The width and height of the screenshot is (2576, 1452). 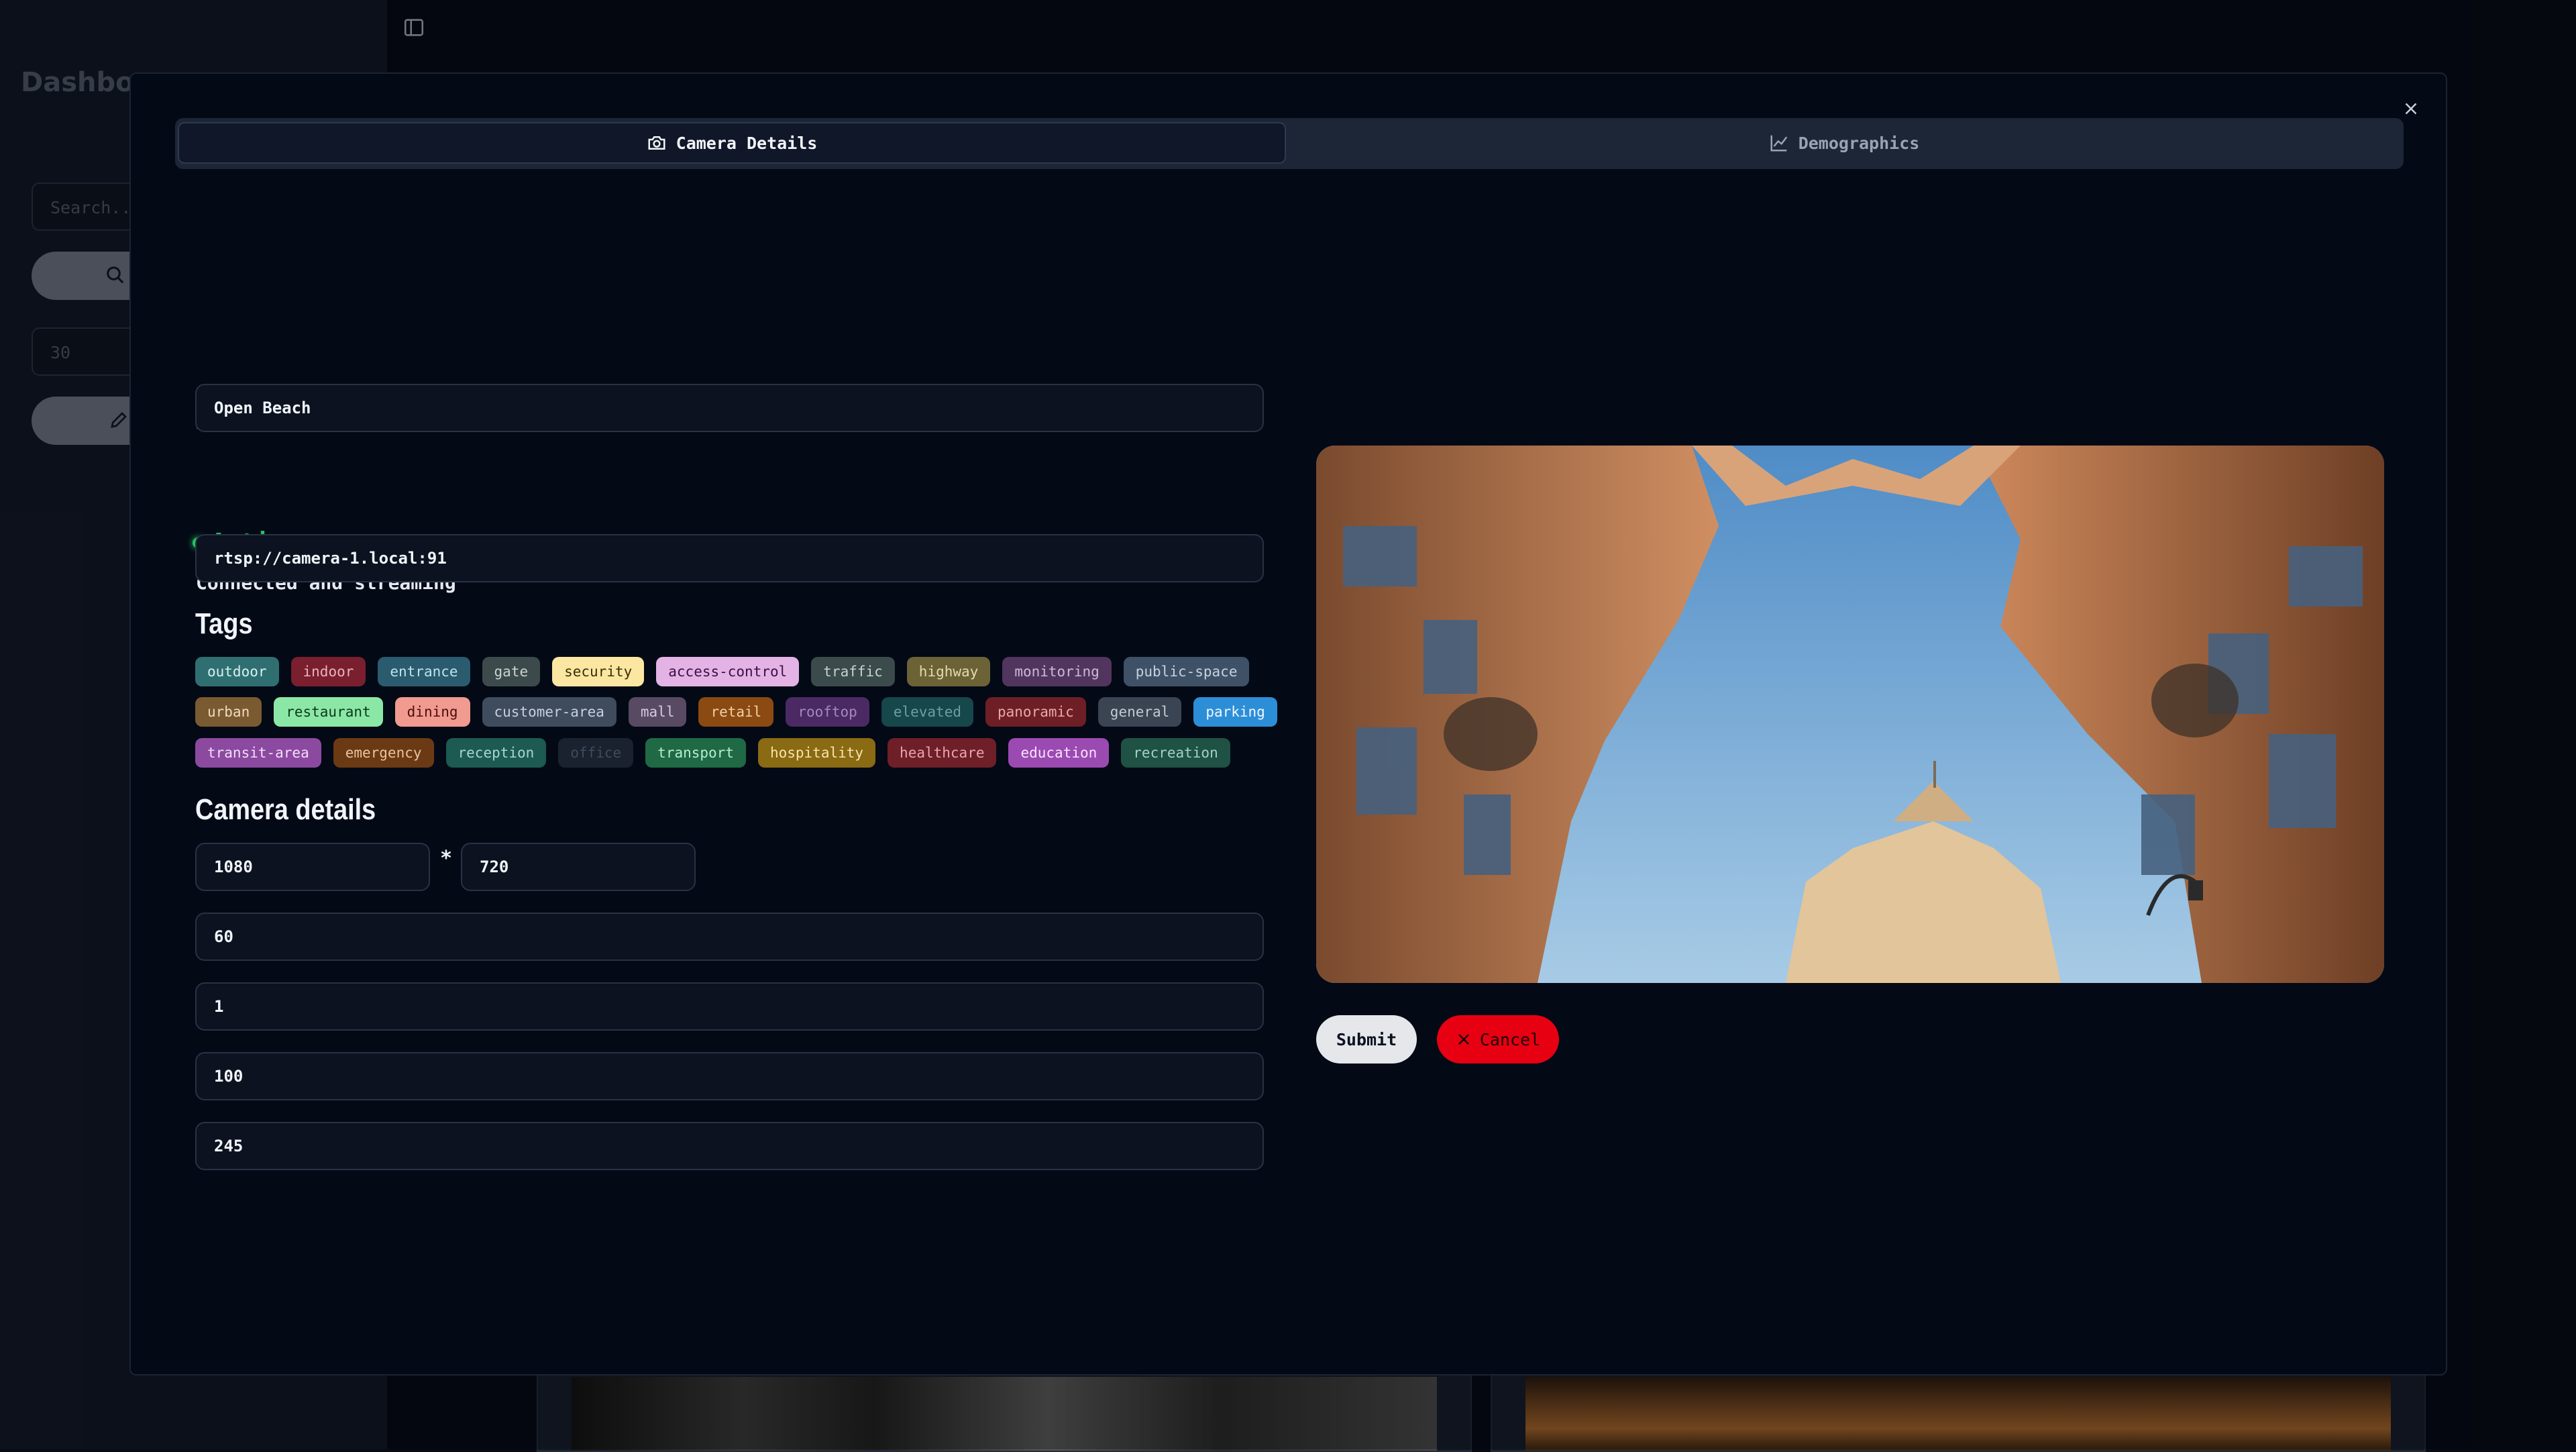 I want to click on detail-input-3: 1, so click(x=729, y=1006).